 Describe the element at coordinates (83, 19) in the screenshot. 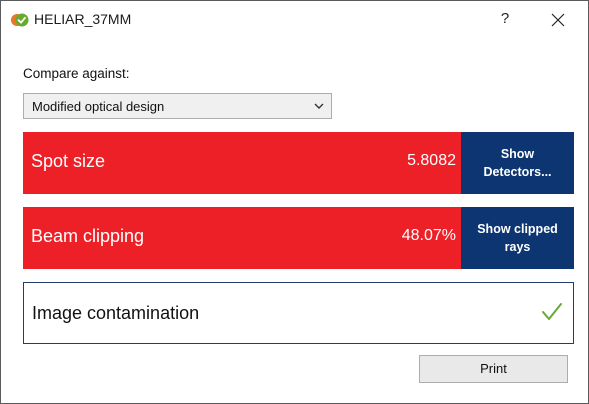

I see `window-title: HELIAR_37MM` at that location.